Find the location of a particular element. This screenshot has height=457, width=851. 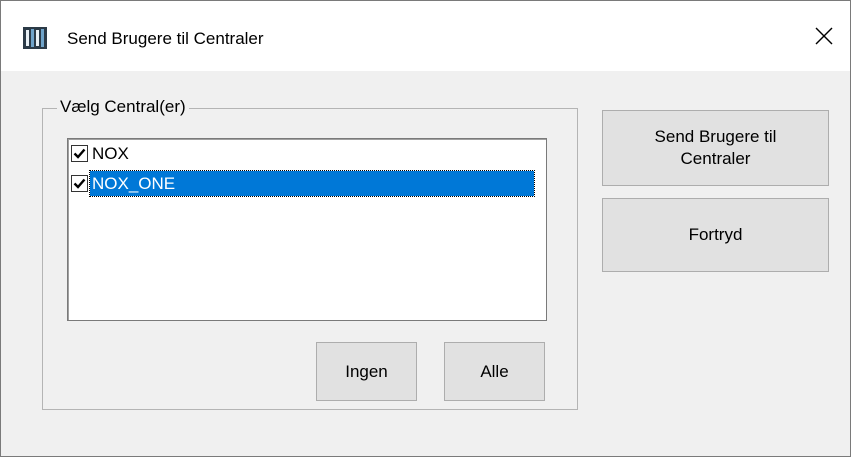

close-button is located at coordinates (824, 38).